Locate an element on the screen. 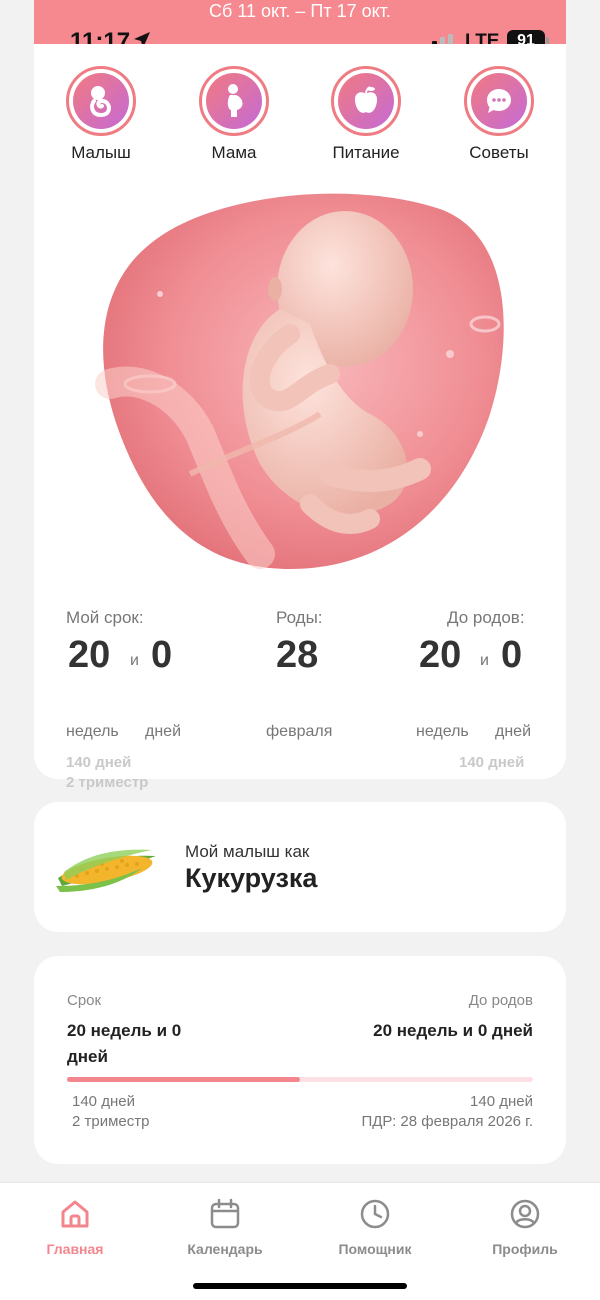  until-birth-label: До родов: is located at coordinates (486, 617).